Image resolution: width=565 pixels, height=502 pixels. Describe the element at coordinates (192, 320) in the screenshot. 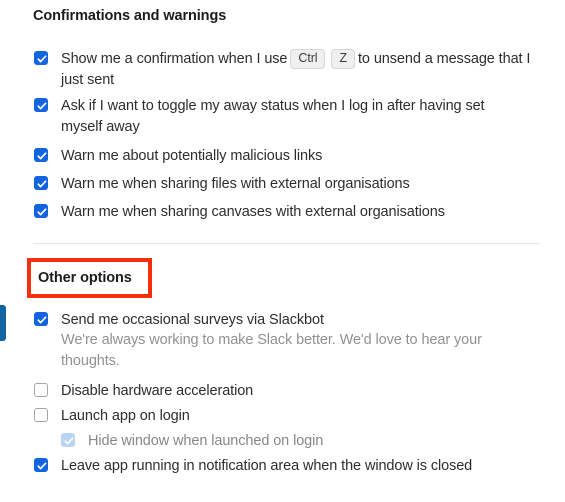

I see `option-label-slackbot-surveys: Send me occasional surveys via Slackbot` at that location.